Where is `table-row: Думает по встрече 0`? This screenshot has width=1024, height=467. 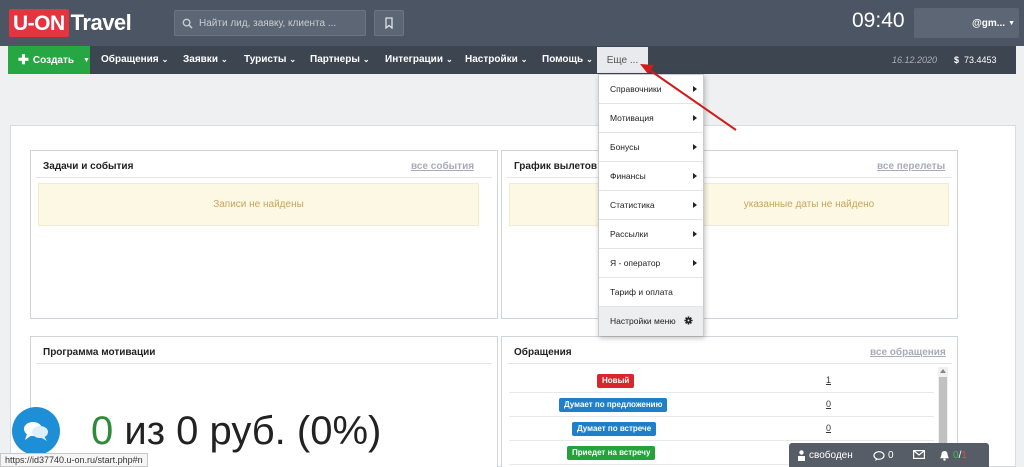 table-row: Думает по встрече 0 is located at coordinates (721, 429).